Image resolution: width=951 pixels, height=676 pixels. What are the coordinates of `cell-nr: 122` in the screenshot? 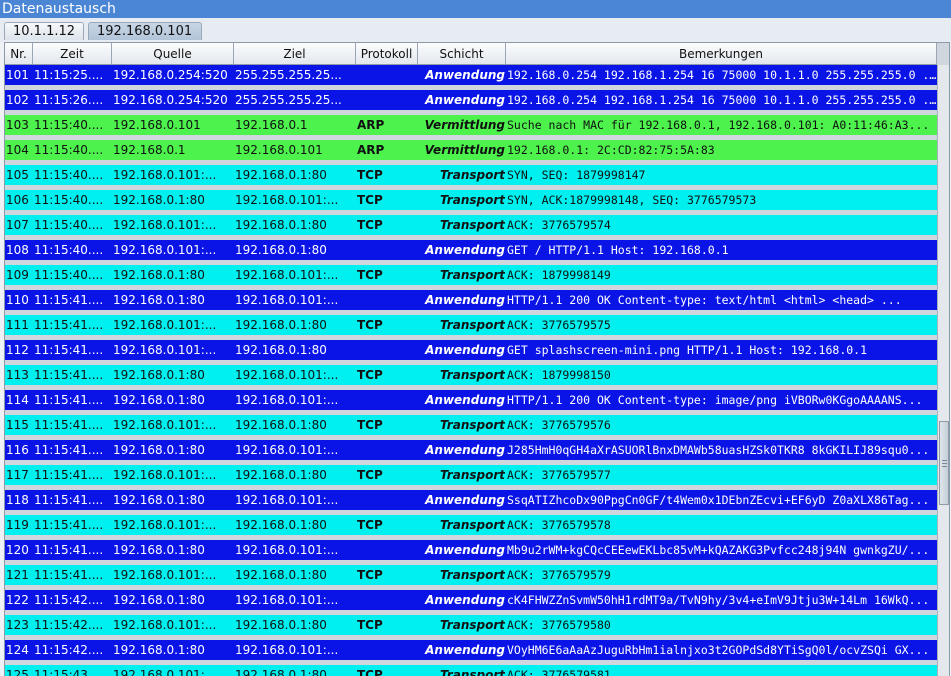 It's located at (17, 600).